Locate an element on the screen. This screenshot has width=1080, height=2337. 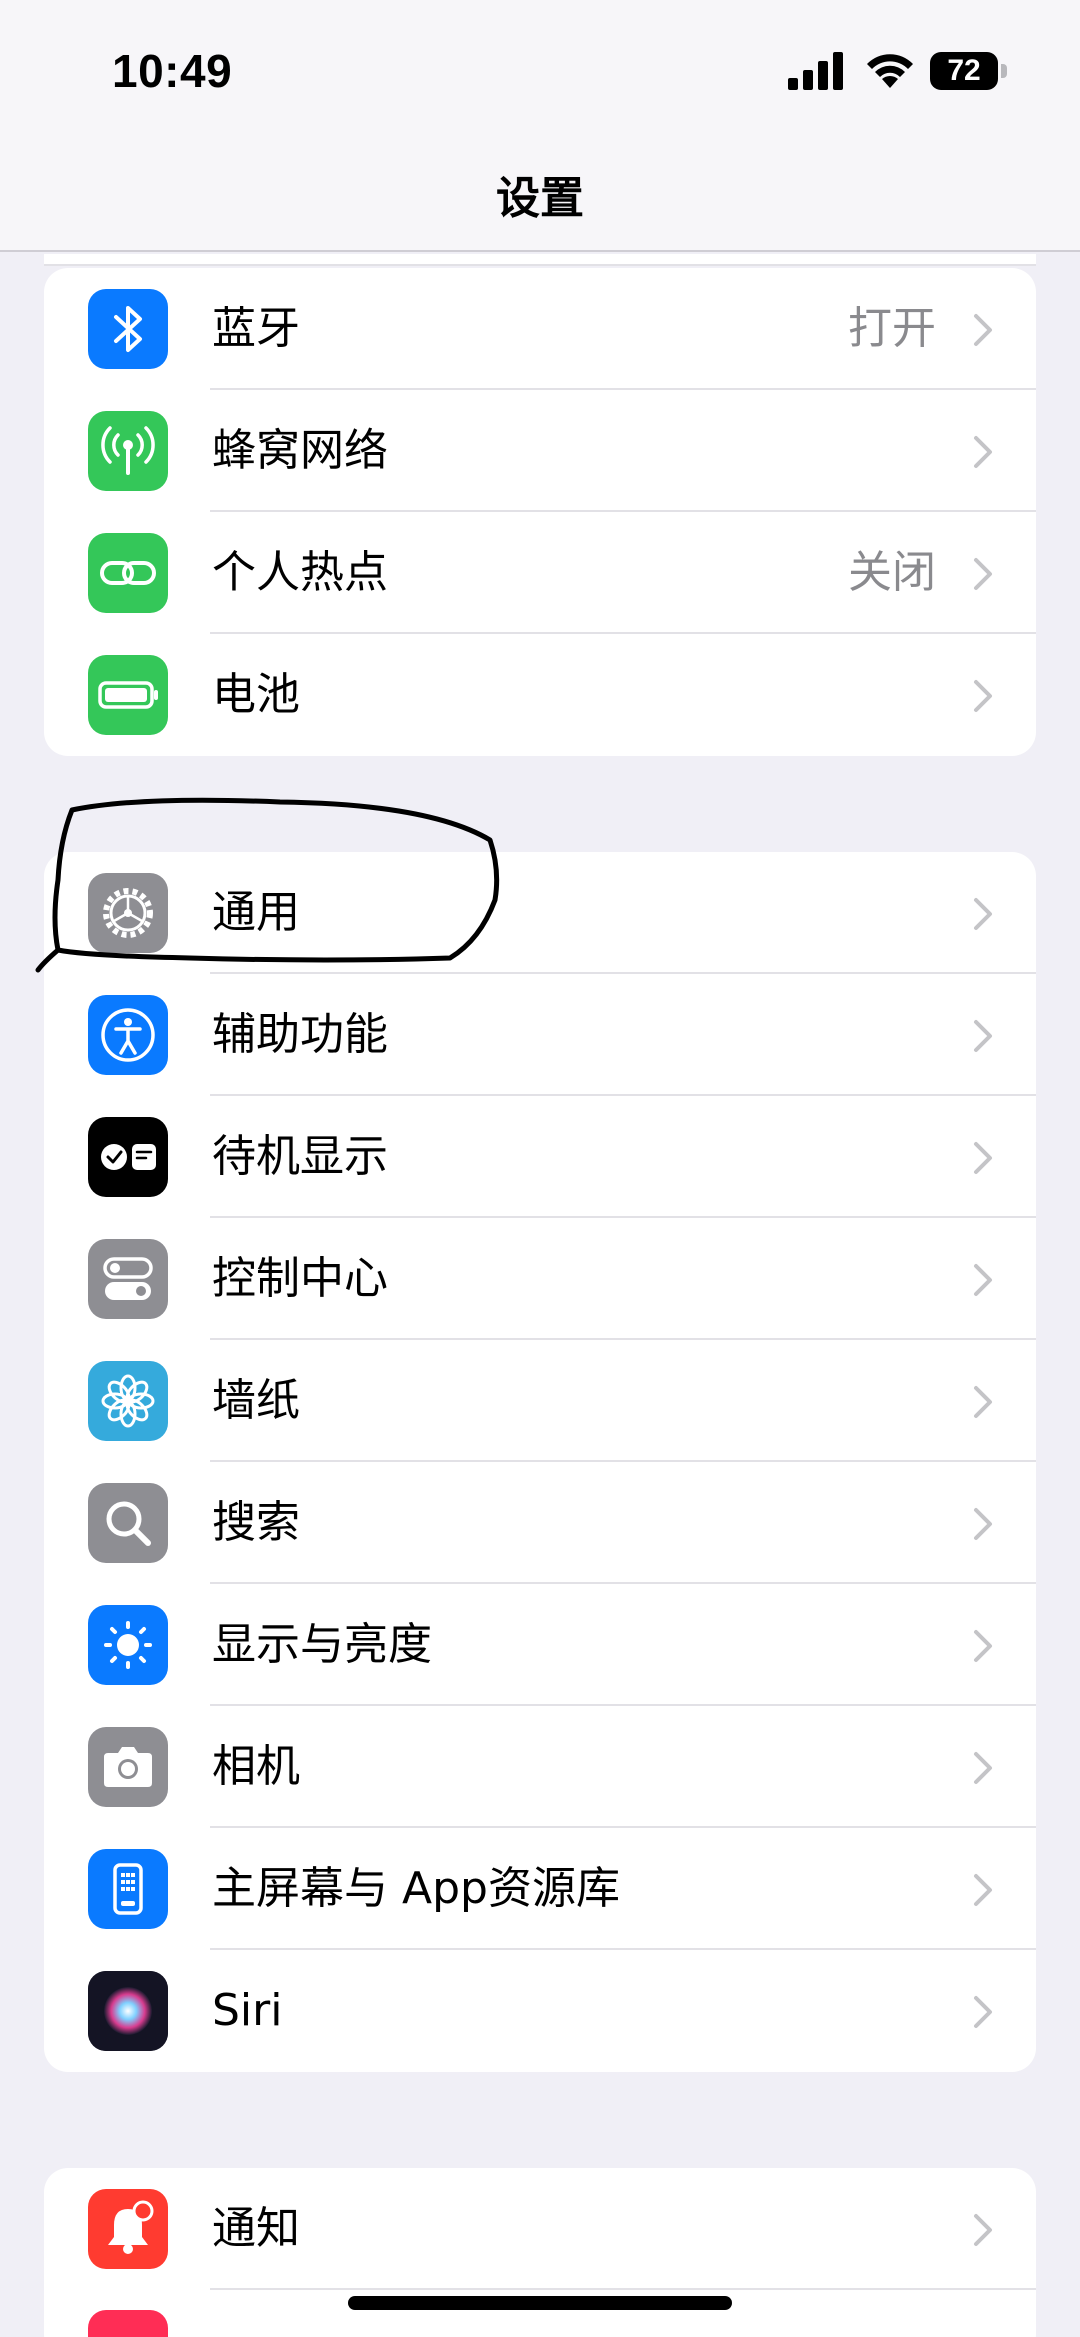
navigation-bar: 设置 is located at coordinates (540, 196).